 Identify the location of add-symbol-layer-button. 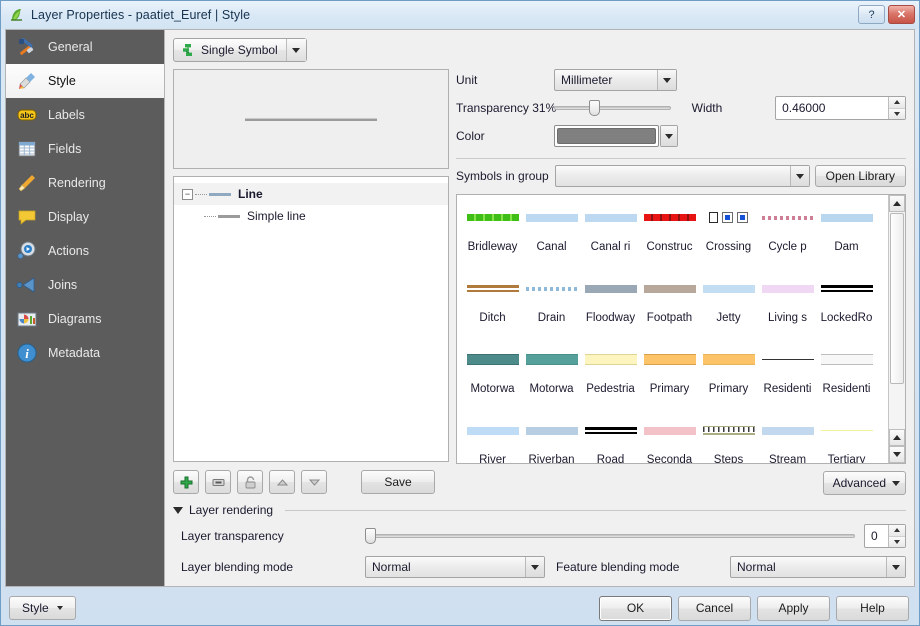
(186, 482).